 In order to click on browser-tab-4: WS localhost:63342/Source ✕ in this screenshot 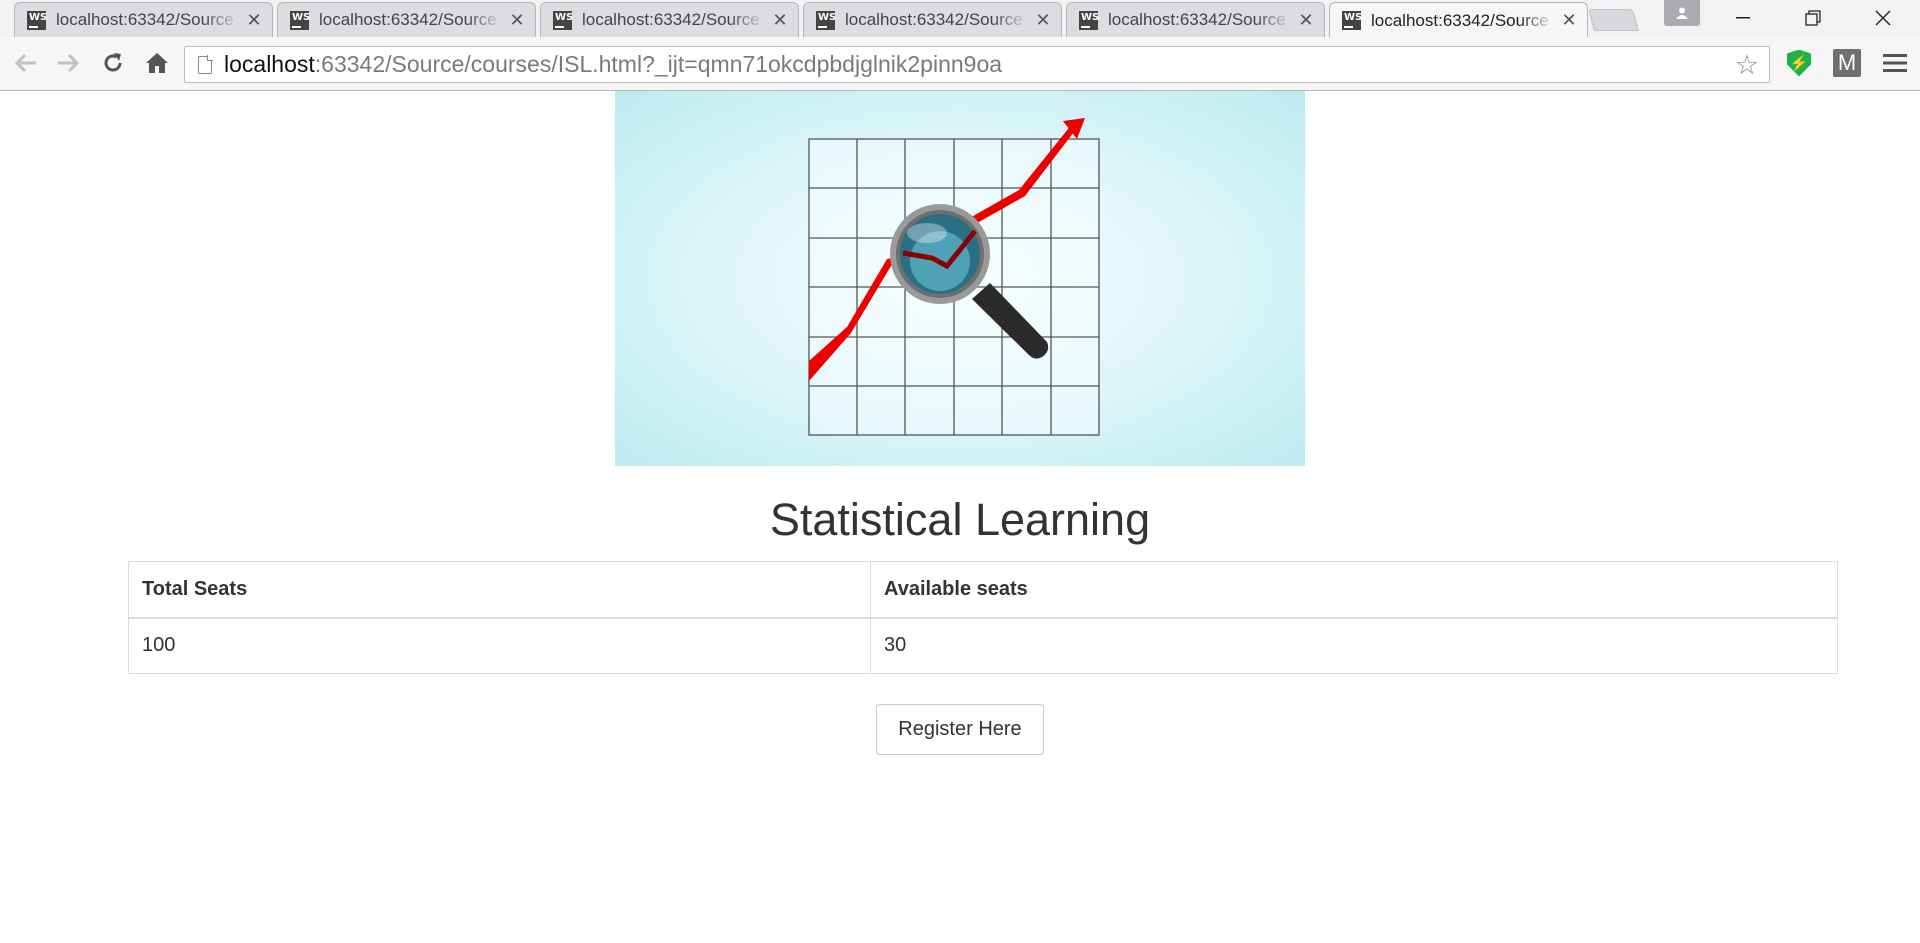, I will do `click(932, 19)`.